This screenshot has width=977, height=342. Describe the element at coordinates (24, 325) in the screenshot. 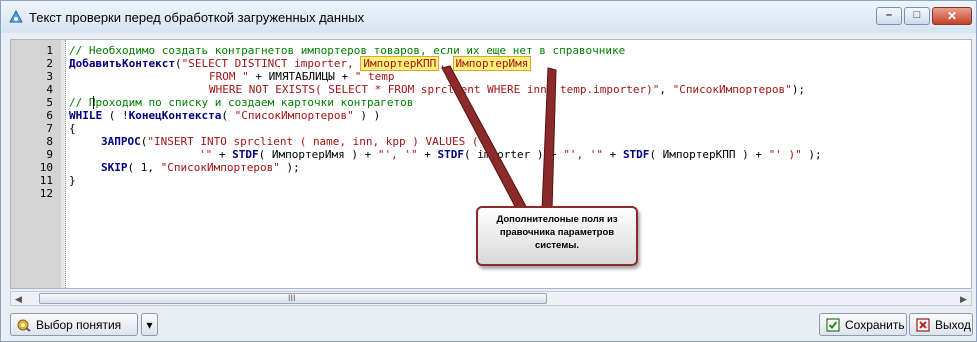

I see `concept-icon` at that location.